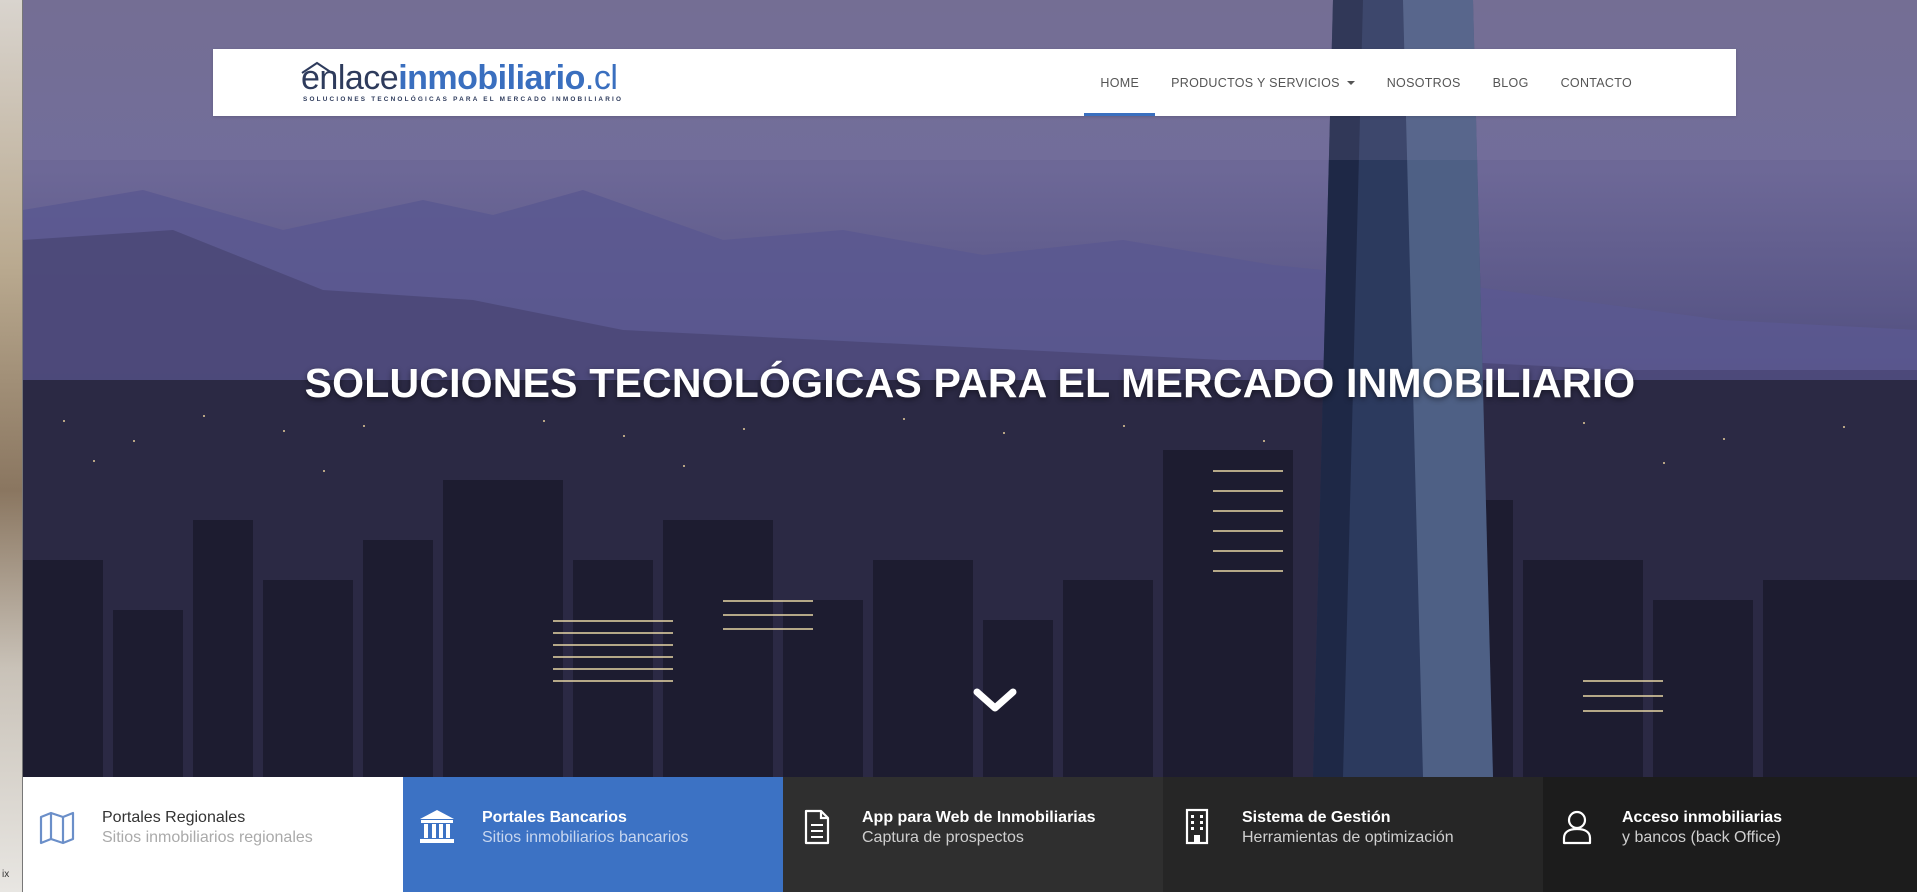 Image resolution: width=1917 pixels, height=892 pixels. What do you see at coordinates (817, 827) in the screenshot?
I see `document-icon` at bounding box center [817, 827].